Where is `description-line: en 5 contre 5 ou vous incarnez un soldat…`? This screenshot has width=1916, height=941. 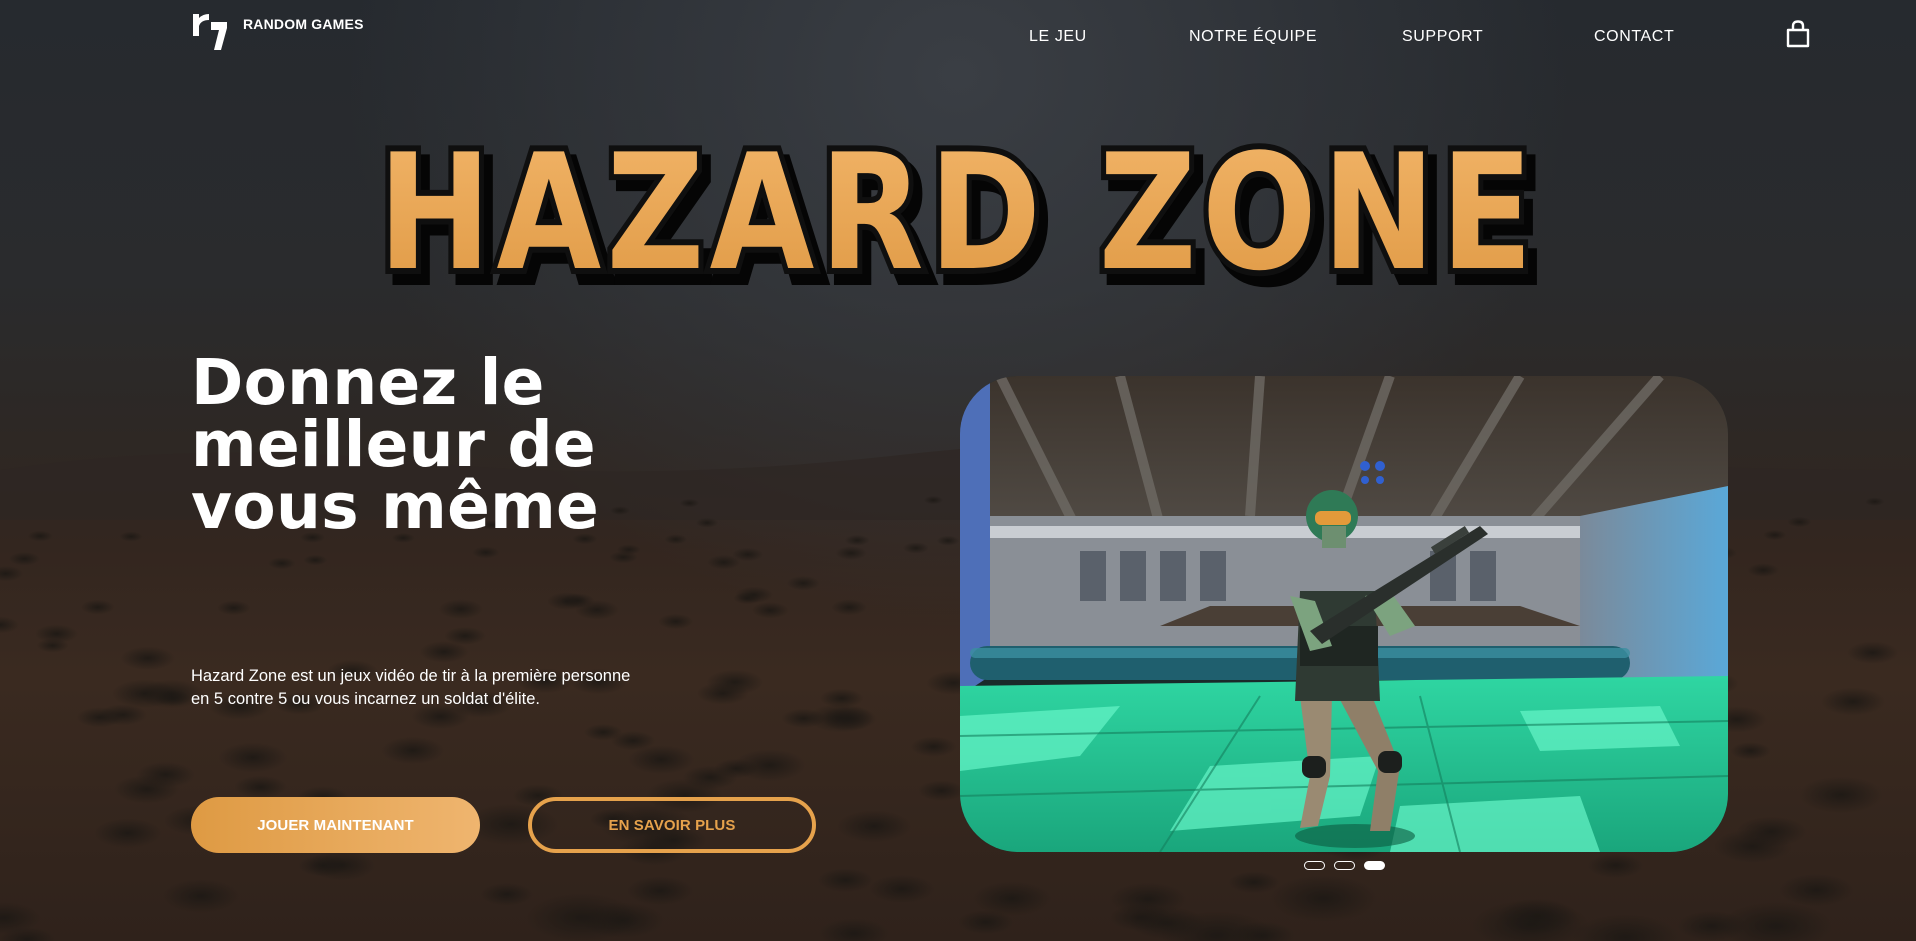 description-line: en 5 contre 5 ou vous incarnez un soldat… is located at coordinates (365, 699).